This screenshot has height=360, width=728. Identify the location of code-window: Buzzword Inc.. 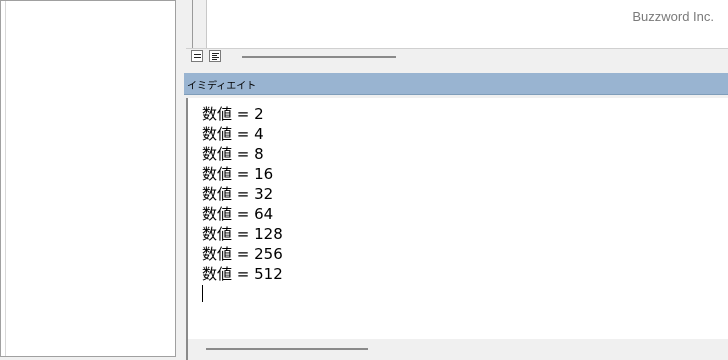
(457, 24).